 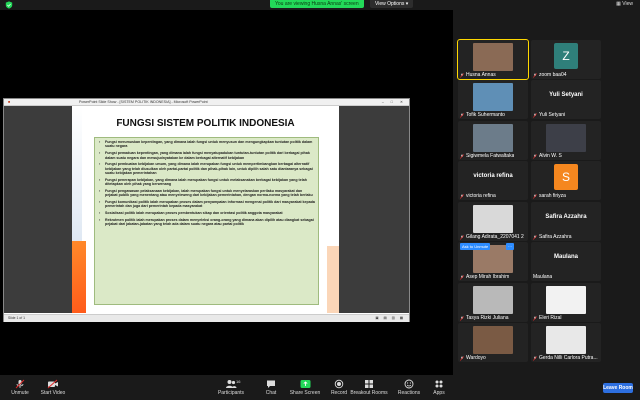 What do you see at coordinates (271, 384) in the screenshot?
I see `chat-icon` at bounding box center [271, 384].